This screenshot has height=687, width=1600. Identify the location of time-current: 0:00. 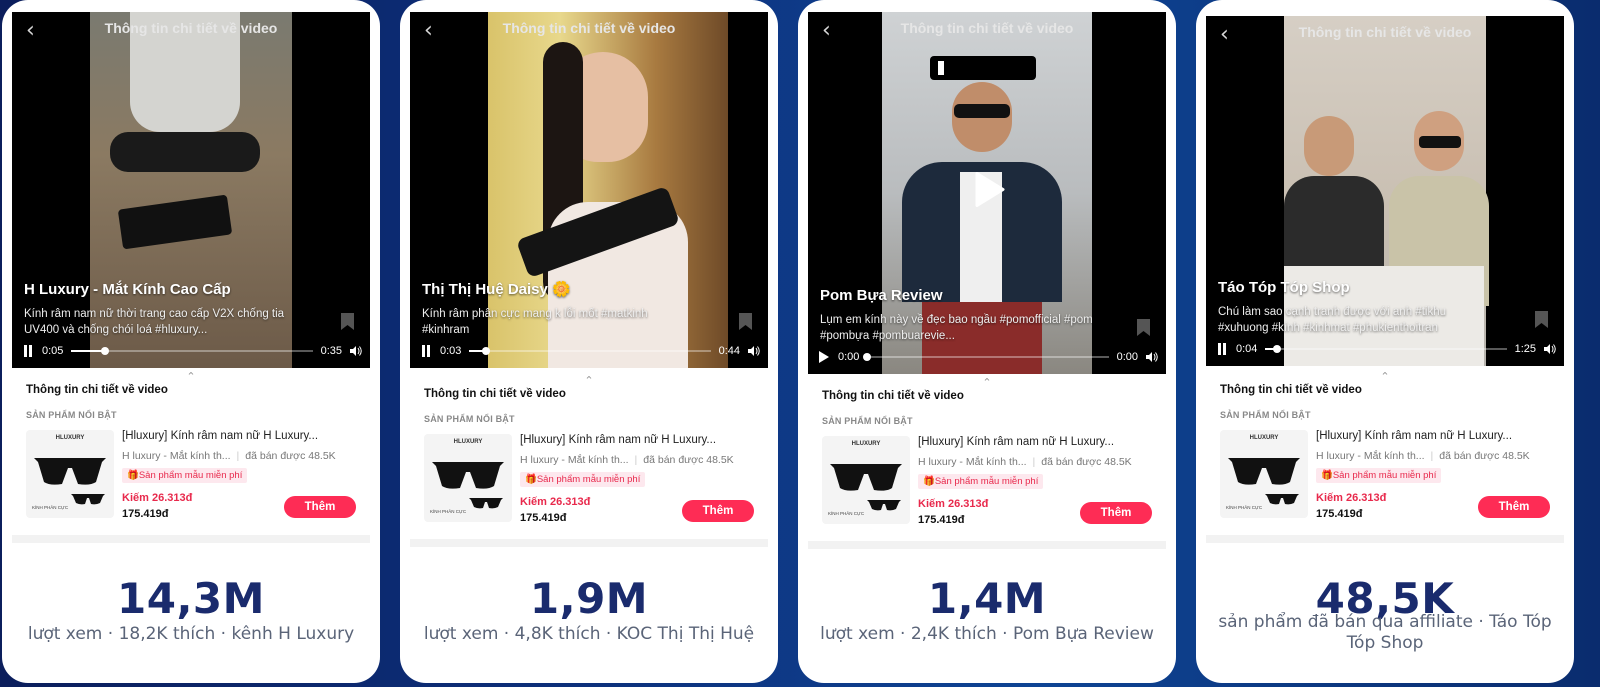
(849, 357).